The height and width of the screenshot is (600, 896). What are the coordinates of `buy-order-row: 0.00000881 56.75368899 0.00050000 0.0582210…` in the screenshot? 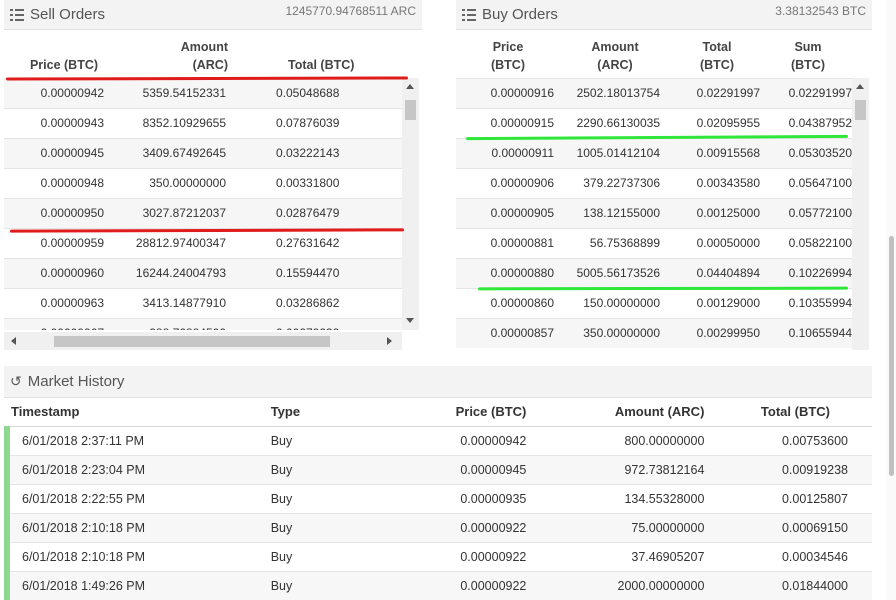 It's located at (654, 242).